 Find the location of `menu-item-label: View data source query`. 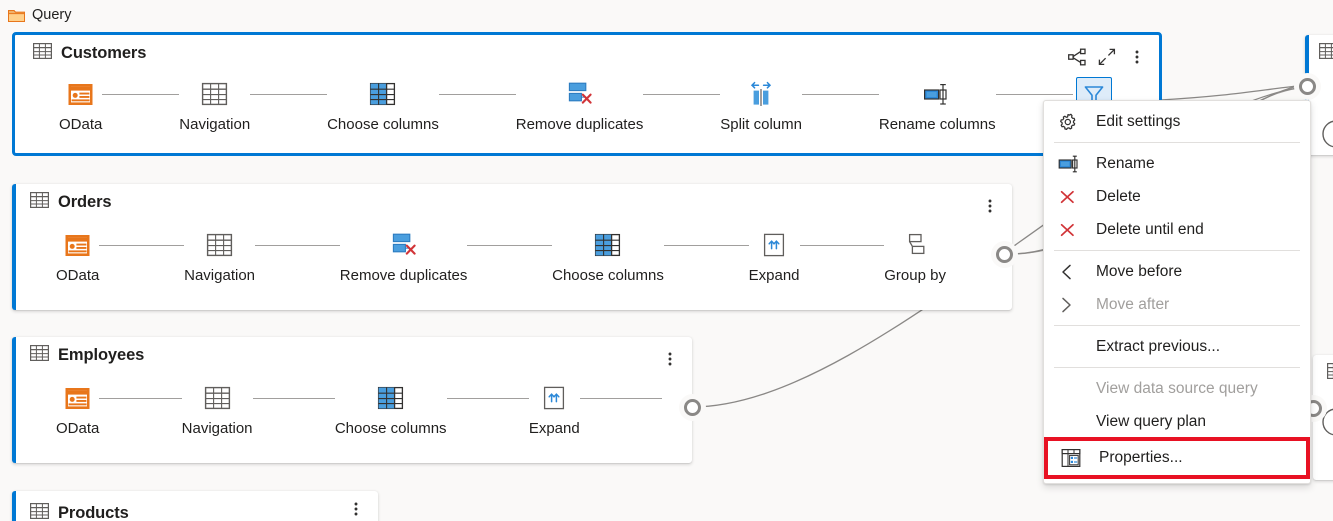

menu-item-label: View data source query is located at coordinates (1177, 388).